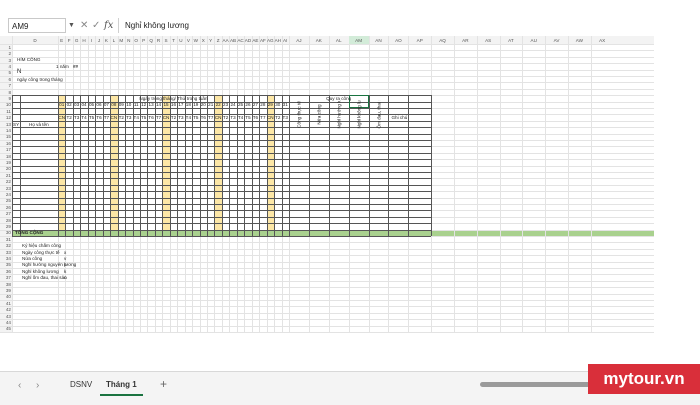  What do you see at coordinates (42, 246) in the screenshot?
I see `legend-title: Ký hiệu chấm công` at bounding box center [42, 246].